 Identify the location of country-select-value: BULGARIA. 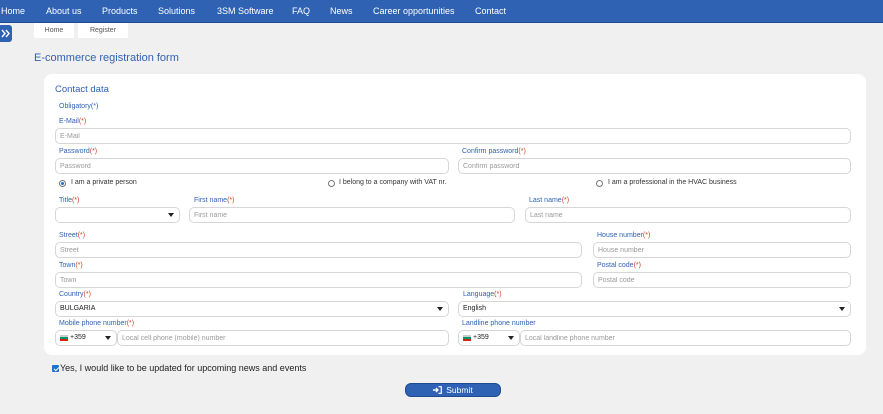
(78, 308).